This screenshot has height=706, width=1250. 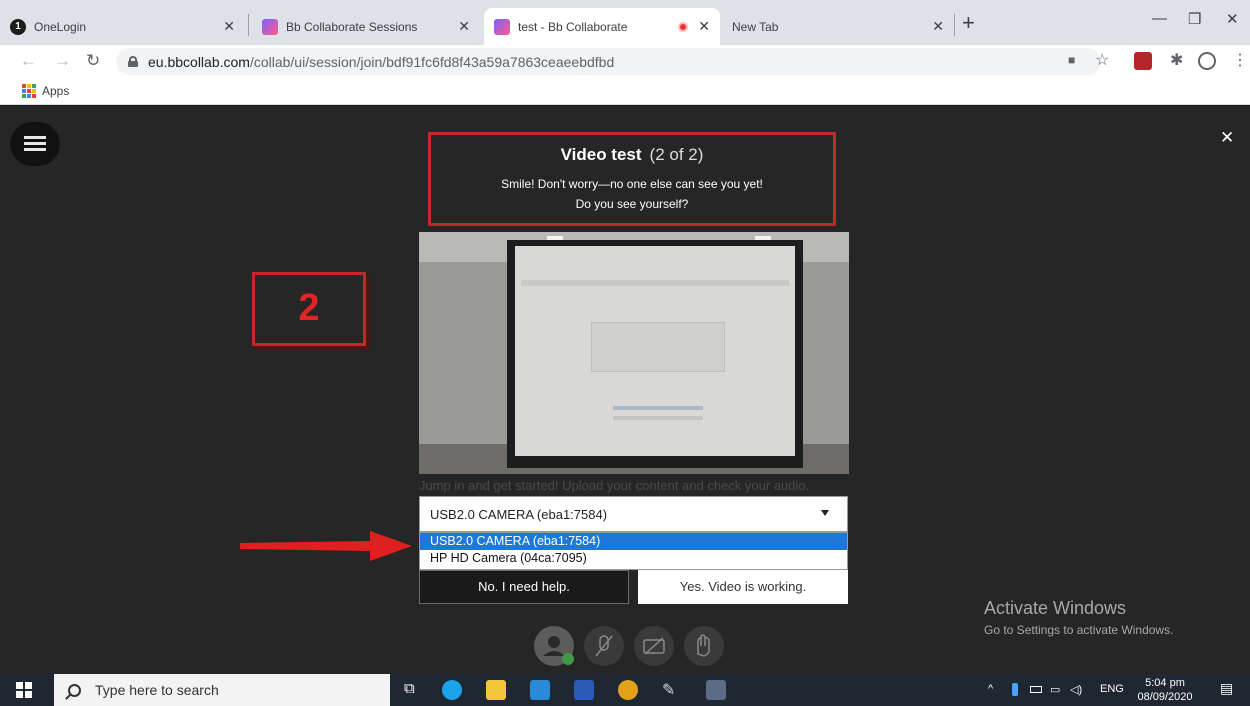 What do you see at coordinates (584, 690) in the screenshot?
I see `word-icon` at bounding box center [584, 690].